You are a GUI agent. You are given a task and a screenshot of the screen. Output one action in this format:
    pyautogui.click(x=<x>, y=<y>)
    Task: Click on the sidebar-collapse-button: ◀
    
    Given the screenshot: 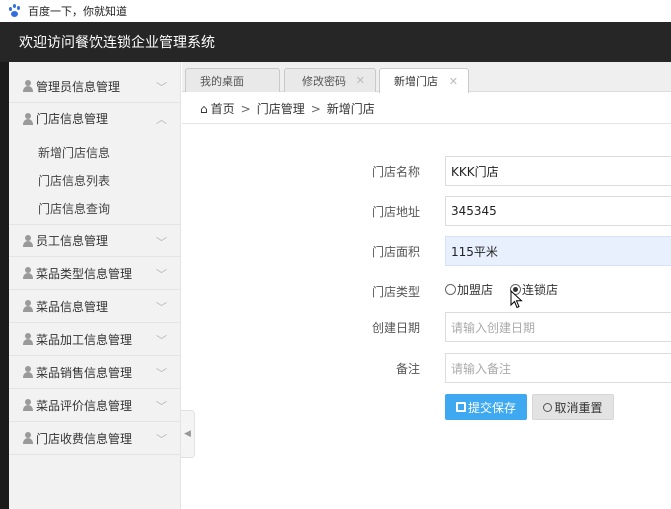 What is the action you would take?
    pyautogui.click(x=188, y=434)
    